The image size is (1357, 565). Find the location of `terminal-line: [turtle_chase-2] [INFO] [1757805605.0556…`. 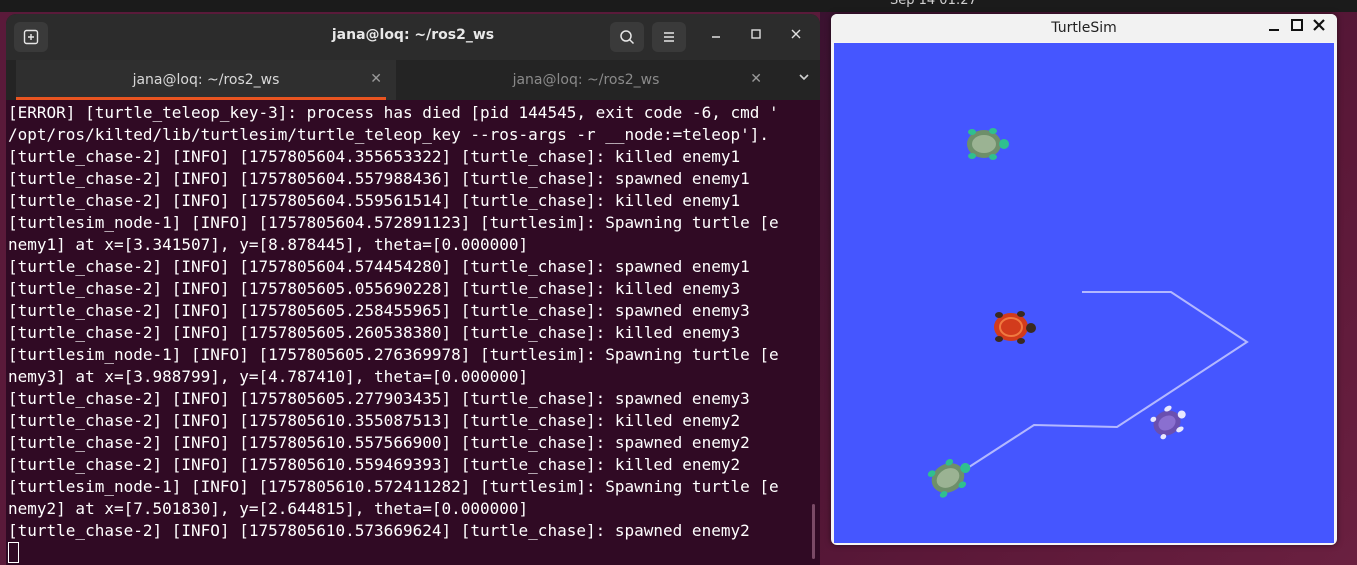

terminal-line: [turtle_chase-2] [INFO] [1757805605.0556… is located at coordinates (374, 288).